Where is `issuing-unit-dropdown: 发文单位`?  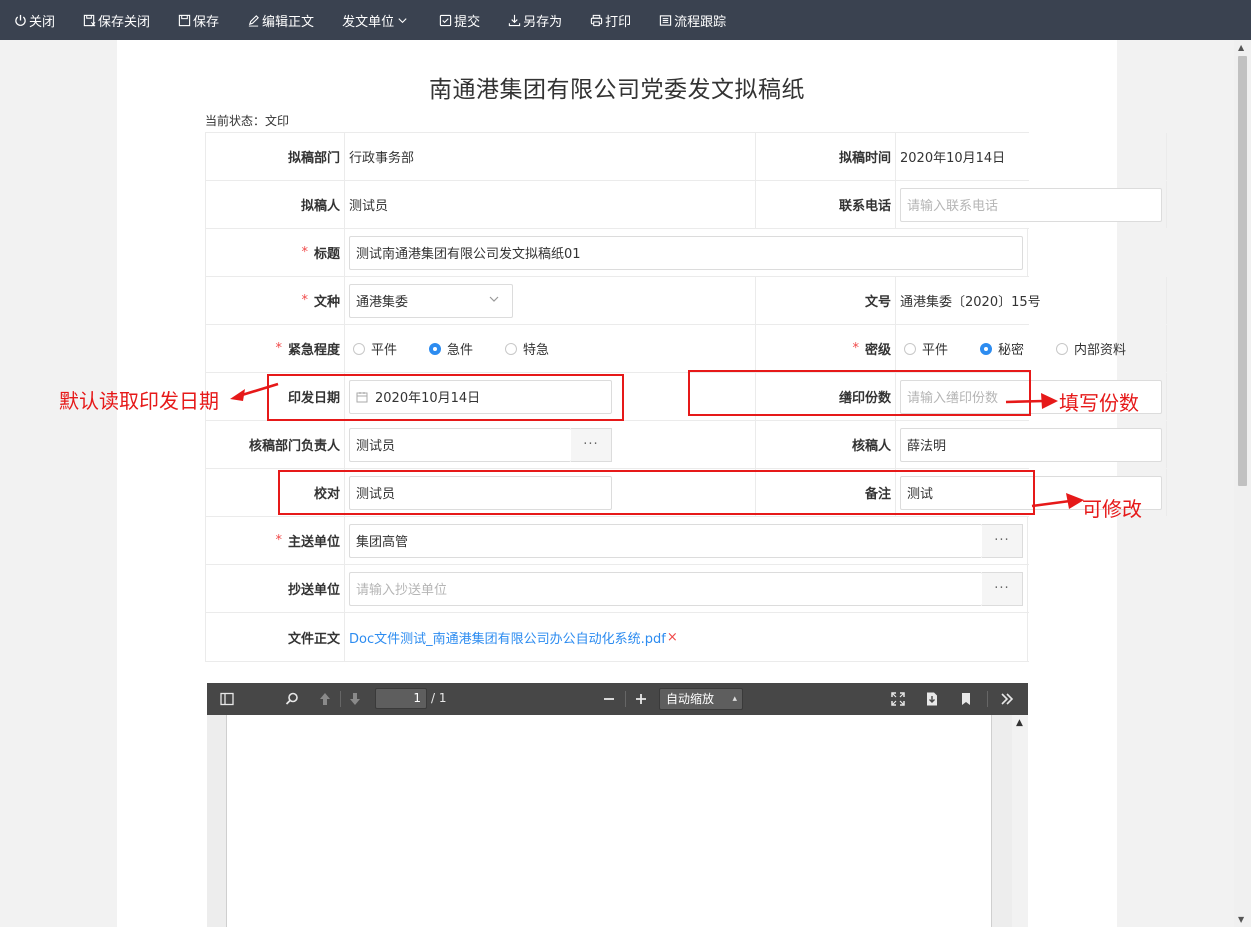
issuing-unit-dropdown: 发文单位 is located at coordinates (376, 20).